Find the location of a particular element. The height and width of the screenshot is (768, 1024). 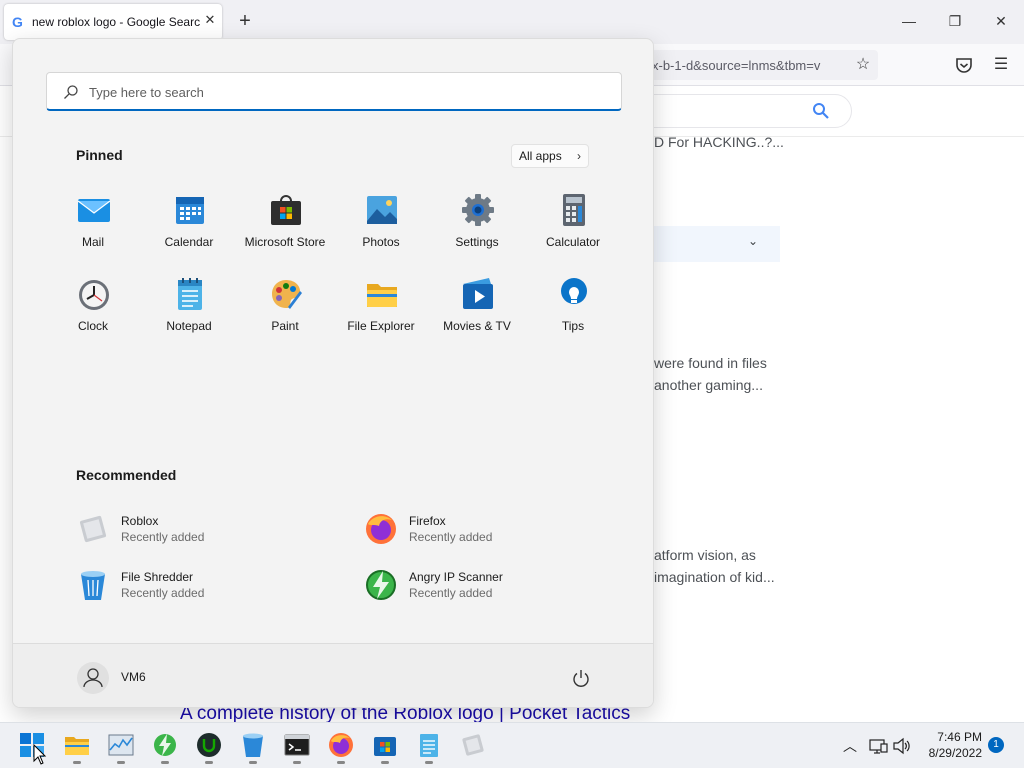

ip-scanner-icon is located at coordinates (381, 585).